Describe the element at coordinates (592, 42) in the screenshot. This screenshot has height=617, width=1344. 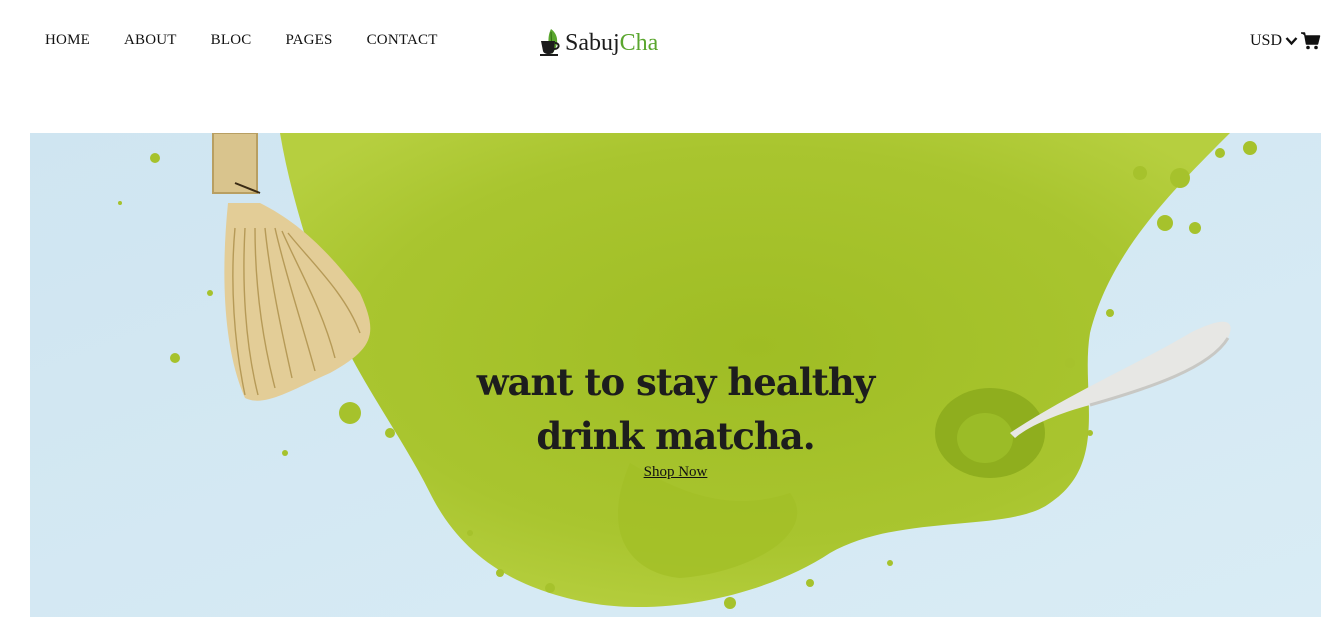
I see `logo-text-sabuj: Sabuj` at that location.